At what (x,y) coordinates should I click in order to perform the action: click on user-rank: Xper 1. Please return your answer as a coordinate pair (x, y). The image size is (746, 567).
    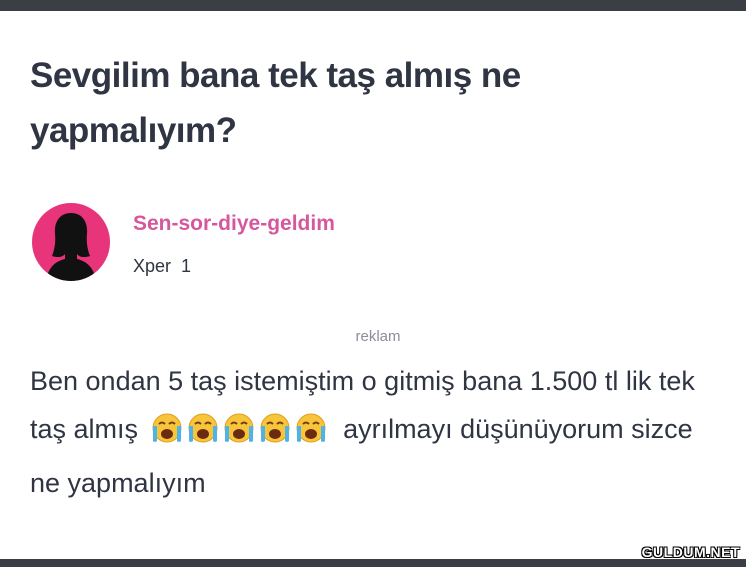
    Looking at the image, I should click on (162, 266).